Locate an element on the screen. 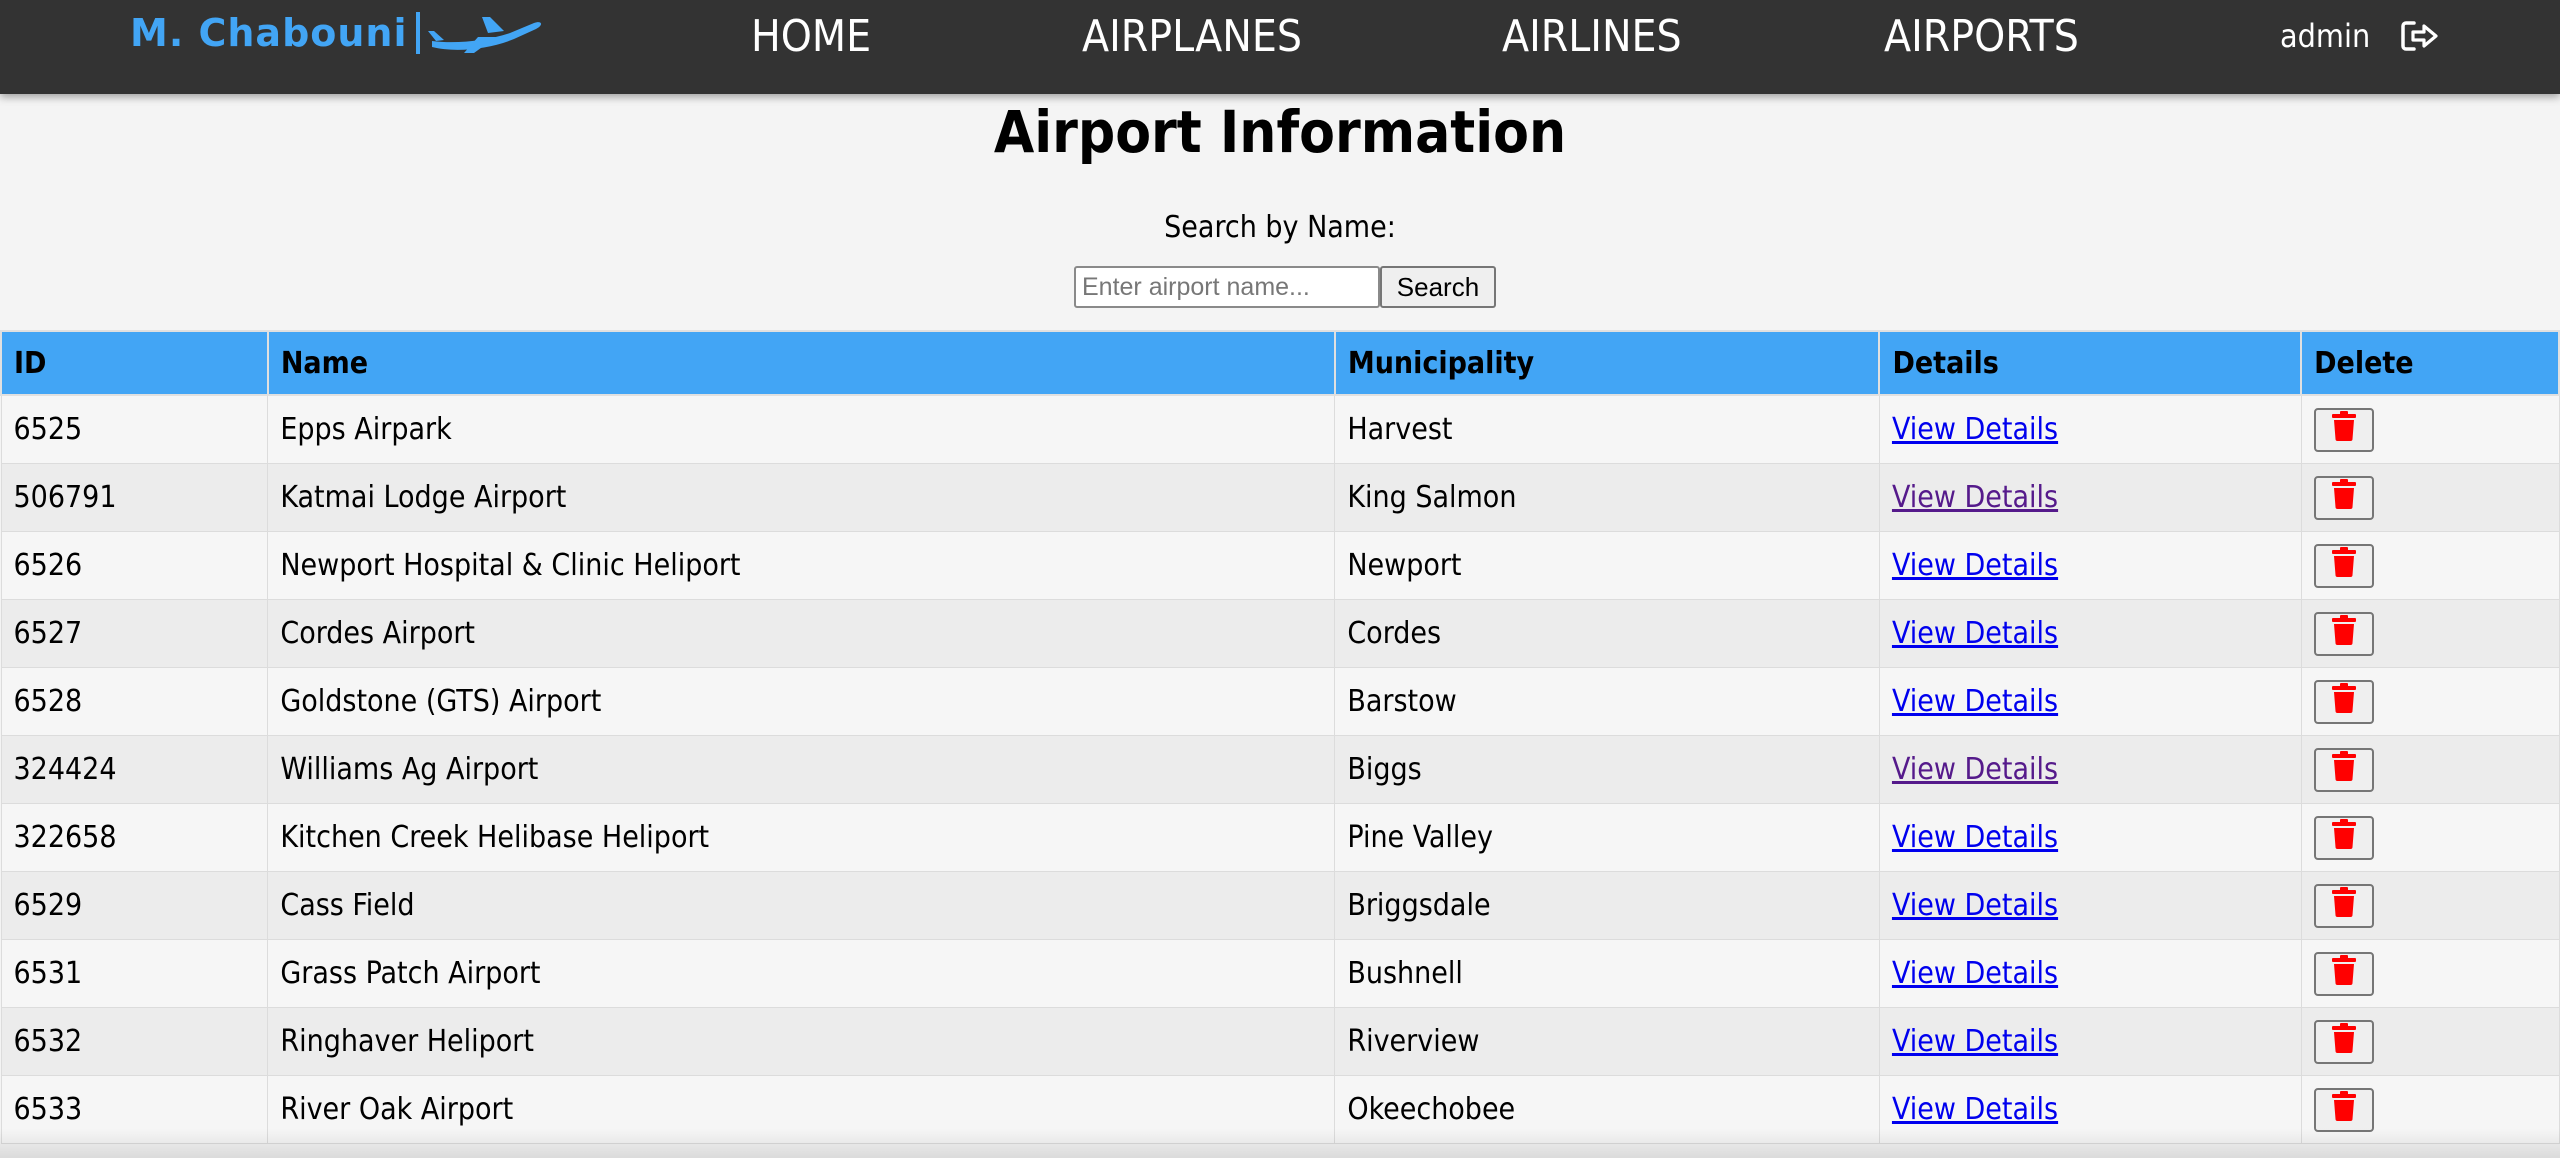 This screenshot has height=1158, width=2560. cell-id: 6528 is located at coordinates (134, 701).